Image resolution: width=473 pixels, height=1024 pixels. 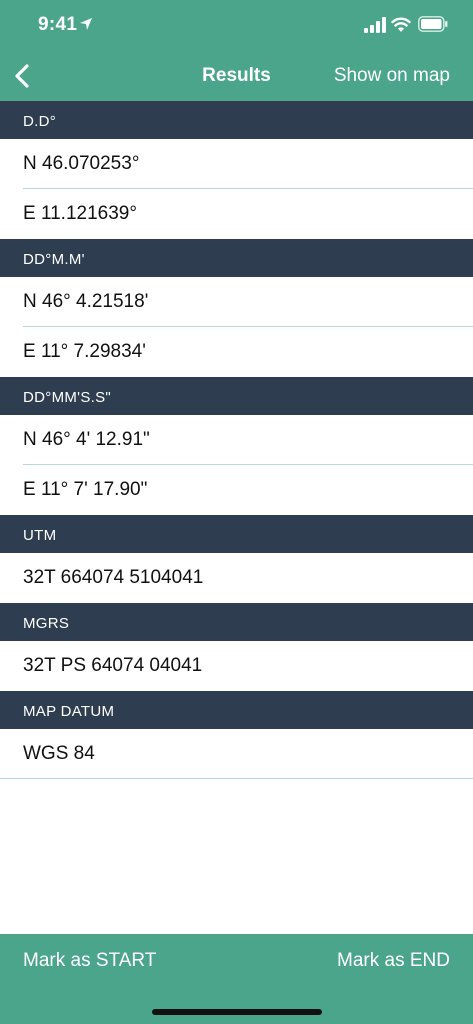 I want to click on section-header-dms: DD°MM'S.S", so click(x=236, y=396).